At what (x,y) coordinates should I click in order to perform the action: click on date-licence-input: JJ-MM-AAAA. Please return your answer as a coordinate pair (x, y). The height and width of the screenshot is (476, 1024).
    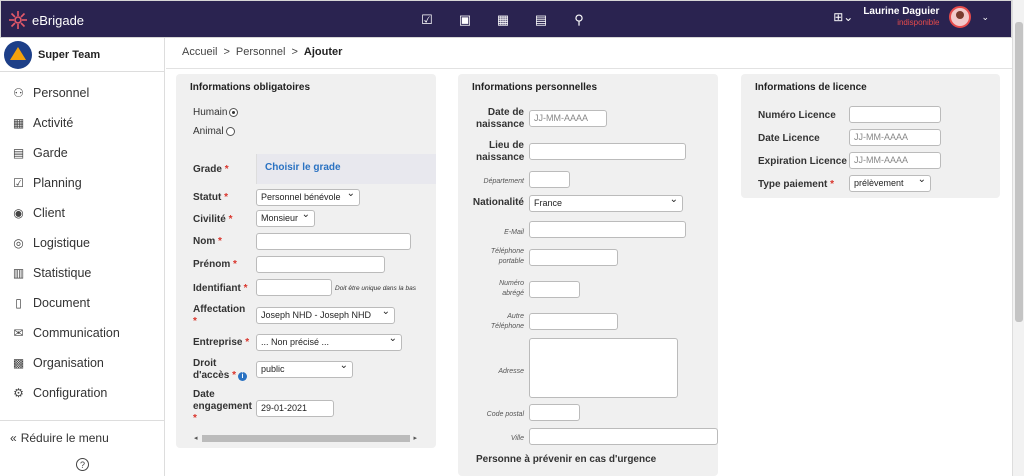
    Looking at the image, I should click on (895, 137).